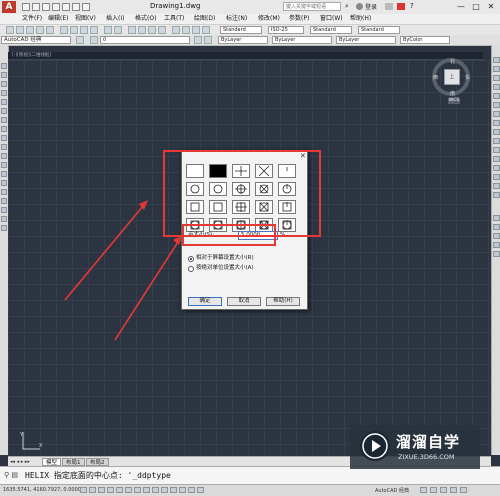 The height and width of the screenshot is (496, 500). I want to click on command-customize-icon: ⚲ ▤, so click(12, 476).